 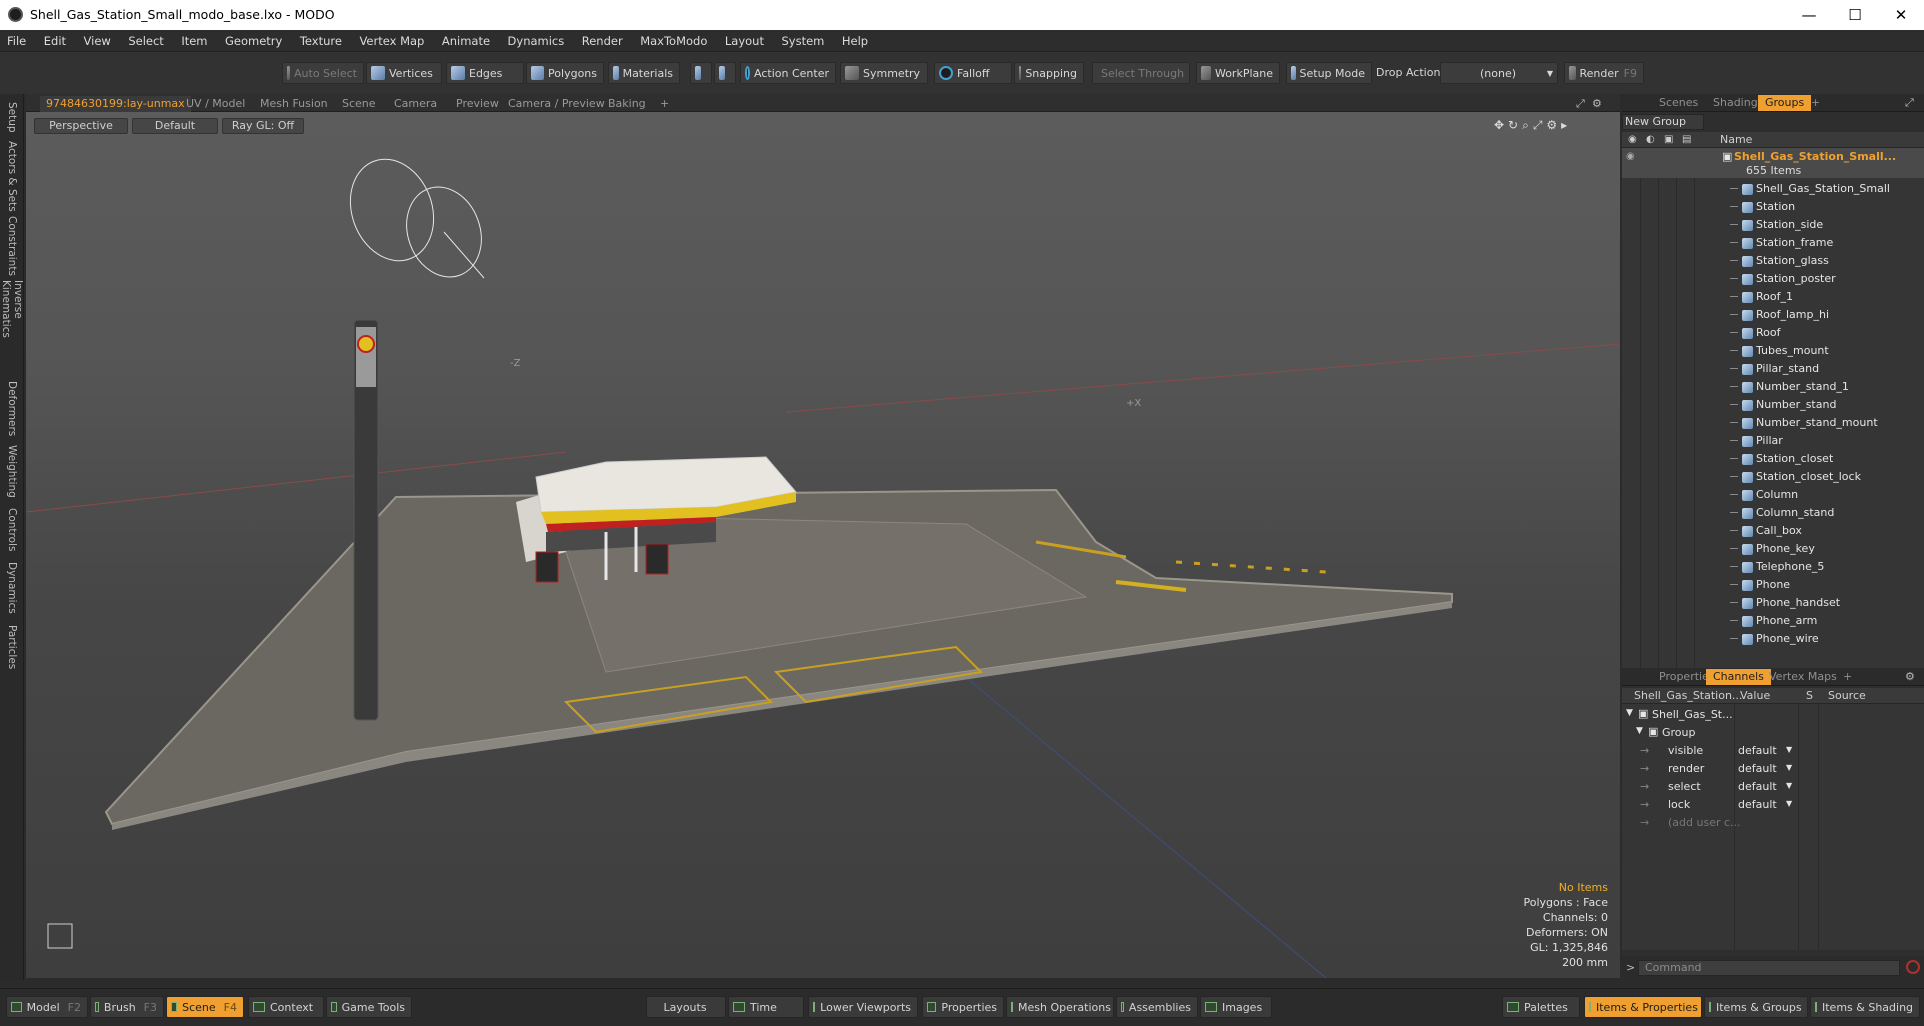 What do you see at coordinates (215, 104) in the screenshot?
I see `tab-uv-model: UV / Model` at bounding box center [215, 104].